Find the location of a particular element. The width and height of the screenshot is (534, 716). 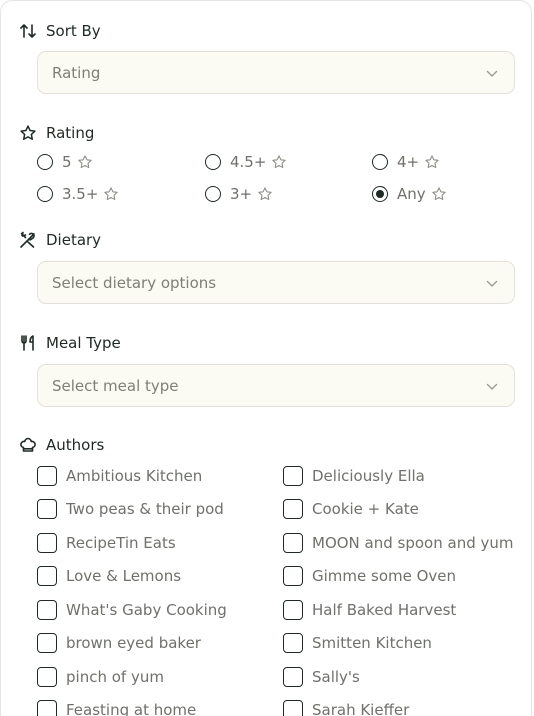

meal-type-placeholder: Select meal type is located at coordinates (115, 385).